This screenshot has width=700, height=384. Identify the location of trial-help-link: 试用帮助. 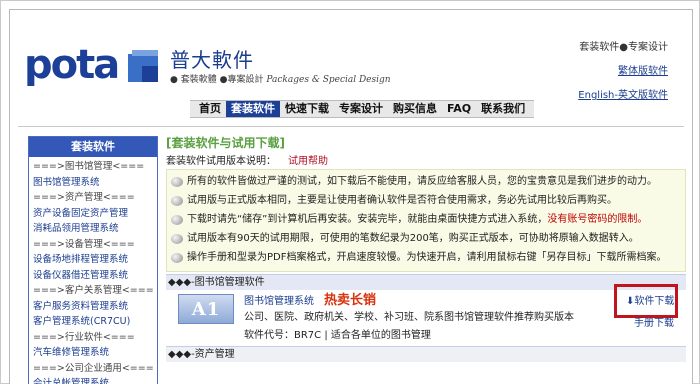
(308, 161).